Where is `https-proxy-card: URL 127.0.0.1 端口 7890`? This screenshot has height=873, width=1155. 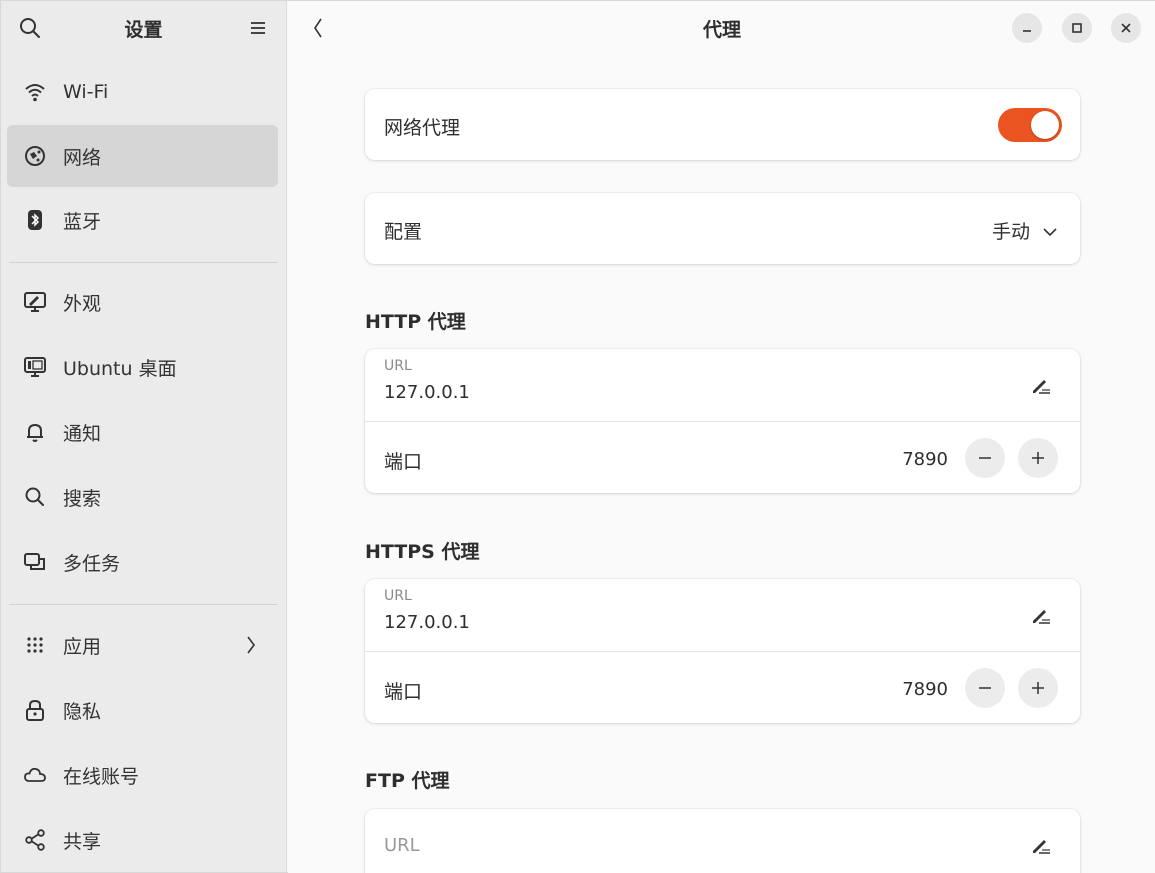
https-proxy-card: URL 127.0.0.1 端口 7890 is located at coordinates (722, 651).